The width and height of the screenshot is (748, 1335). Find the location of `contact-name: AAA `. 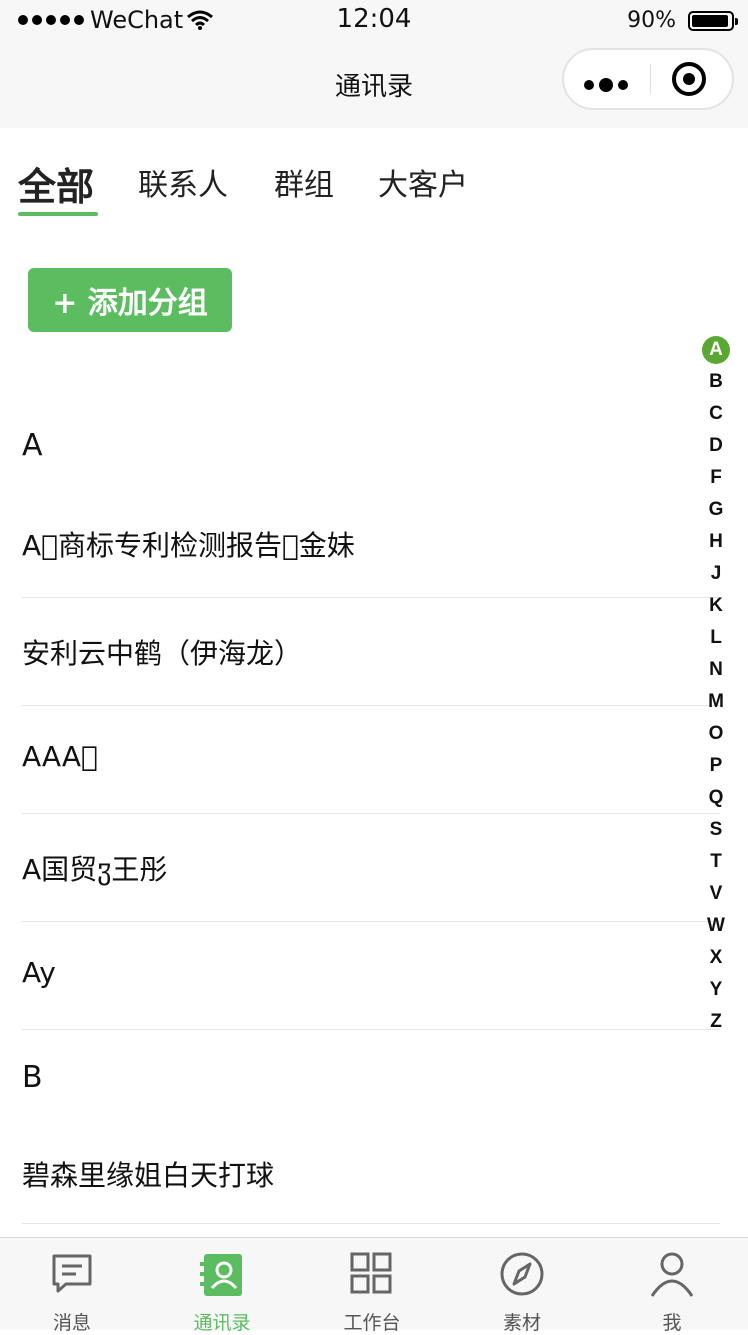

contact-name: AAA  is located at coordinates (60, 756).